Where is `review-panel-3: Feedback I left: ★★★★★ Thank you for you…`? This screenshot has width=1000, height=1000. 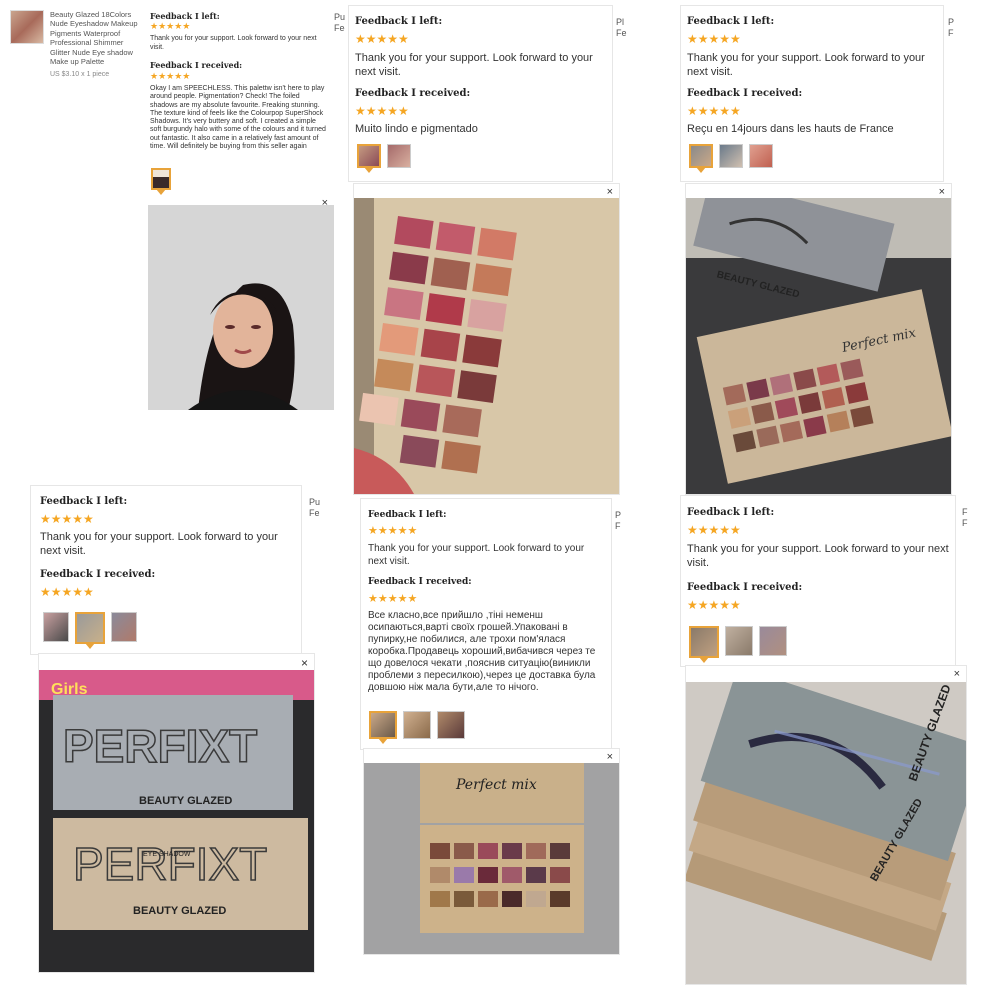 review-panel-3: Feedback I left: ★★★★★ Thank you for you… is located at coordinates (820, 250).